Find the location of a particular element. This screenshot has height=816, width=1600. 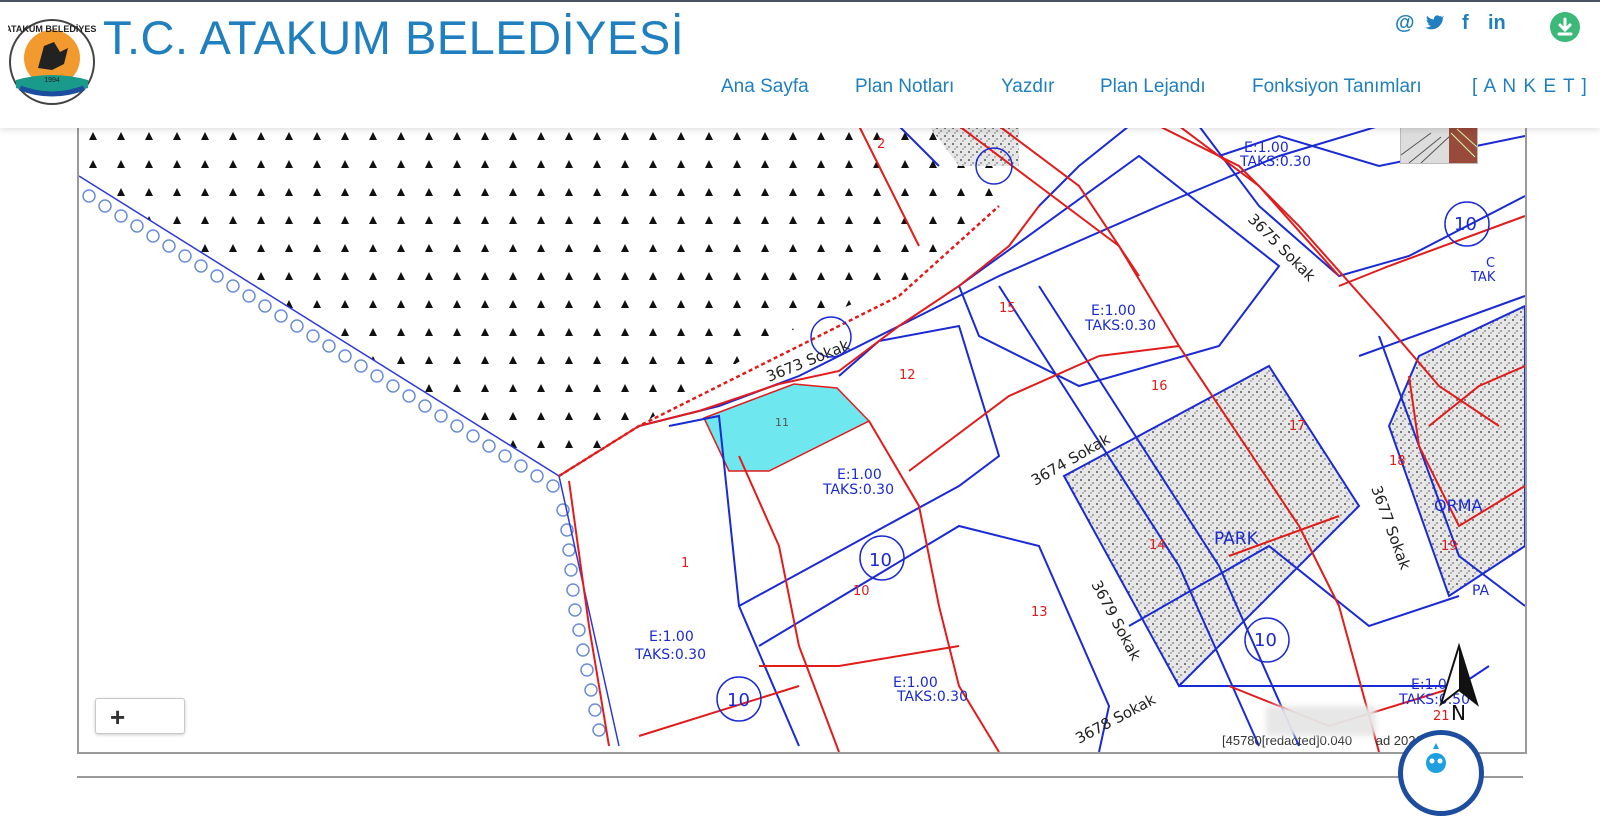

at-icon: @ is located at coordinates (1405, 23).